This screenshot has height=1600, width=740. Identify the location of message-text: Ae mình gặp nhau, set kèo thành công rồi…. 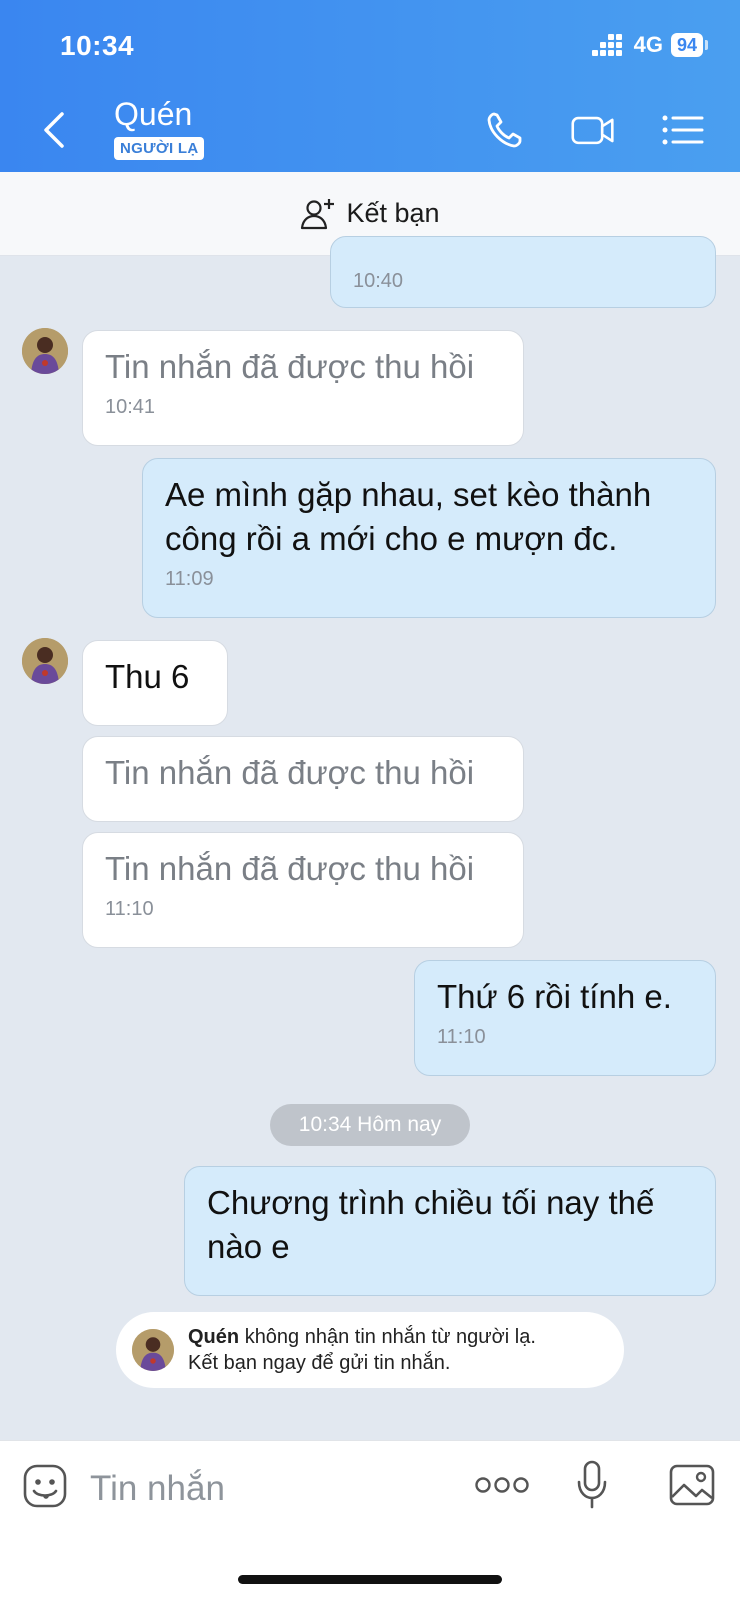
(408, 516).